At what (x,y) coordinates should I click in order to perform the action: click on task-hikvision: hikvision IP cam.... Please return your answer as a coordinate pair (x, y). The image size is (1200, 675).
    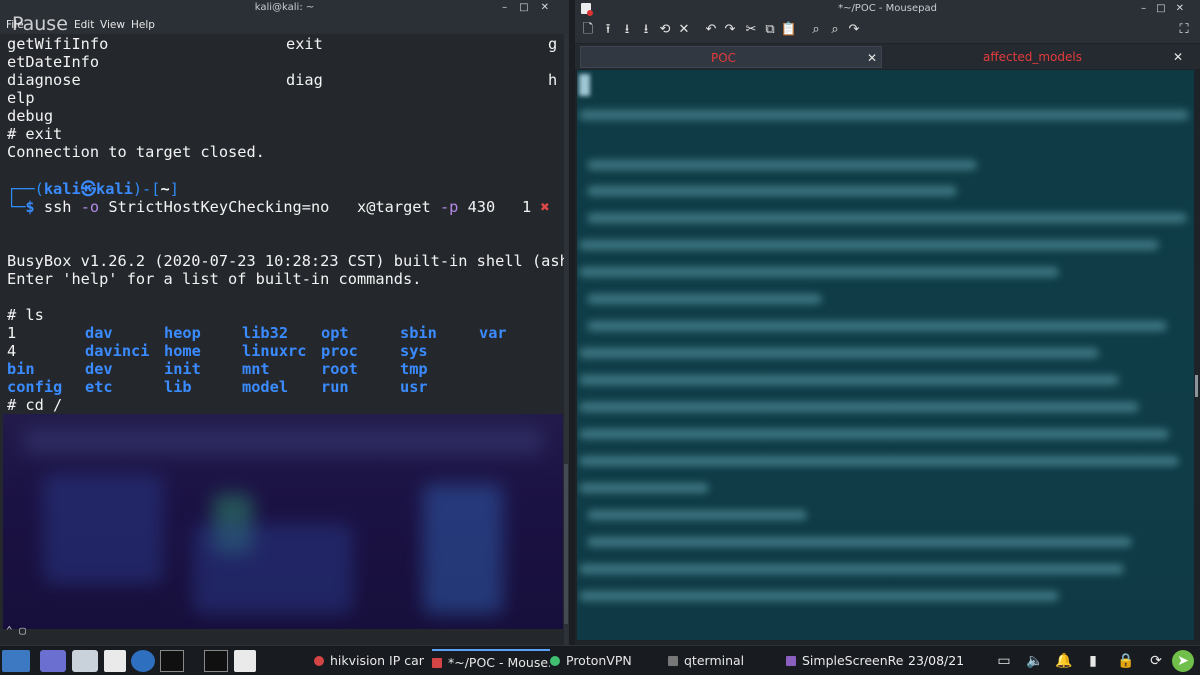
    Looking at the image, I should click on (369, 661).